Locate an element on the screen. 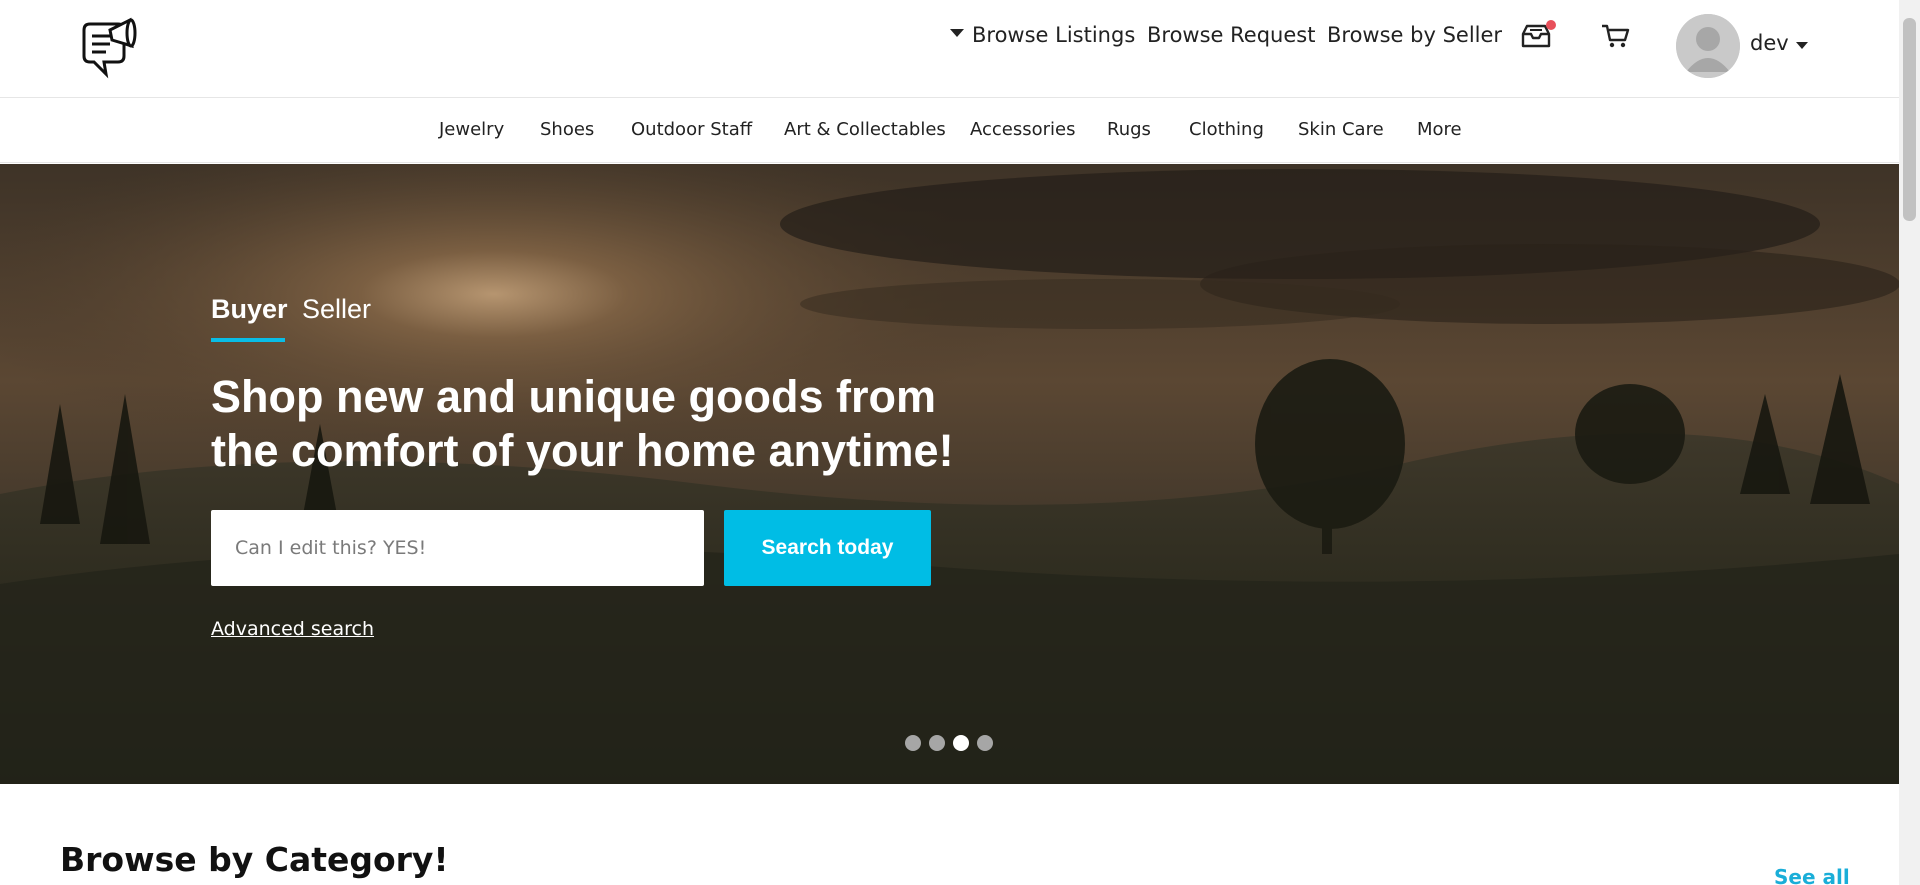 The image size is (1920, 885). active-tab-underline is located at coordinates (248, 340).